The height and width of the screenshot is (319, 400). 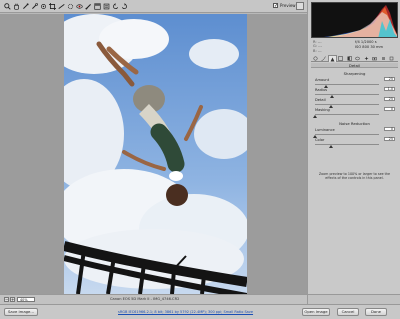 What do you see at coordinates (354, 73) in the screenshot?
I see `sharpening-title: Sharpening` at bounding box center [354, 73].